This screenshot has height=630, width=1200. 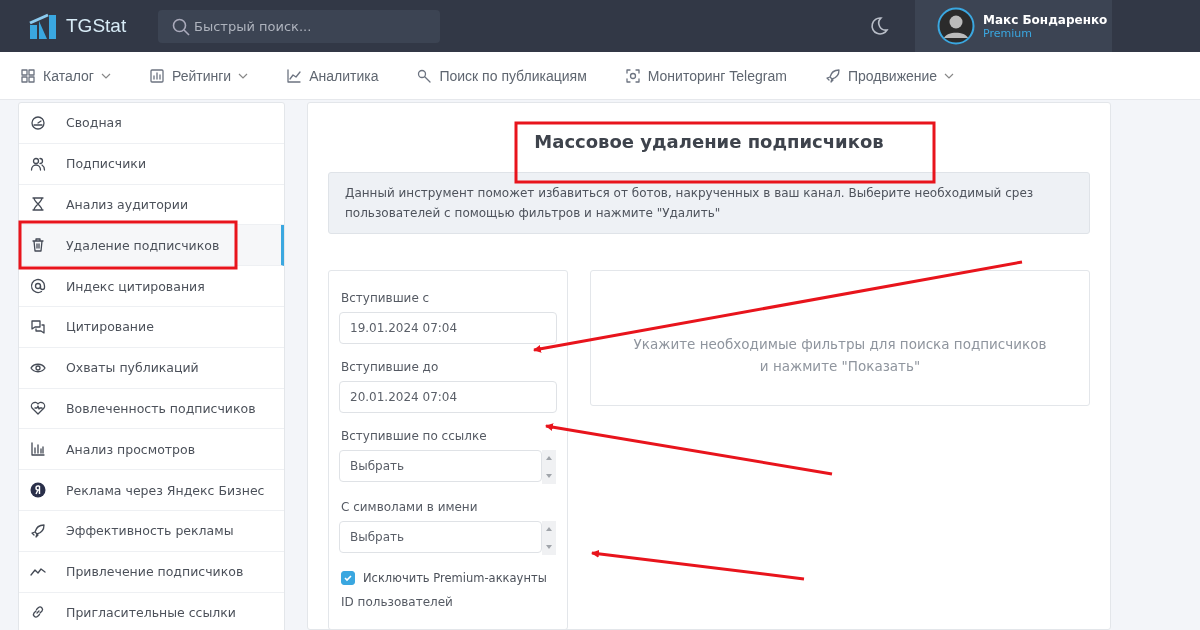 What do you see at coordinates (455, 578) in the screenshot?
I see `checkbox-label: Исключить Premium-аккаунты` at bounding box center [455, 578].